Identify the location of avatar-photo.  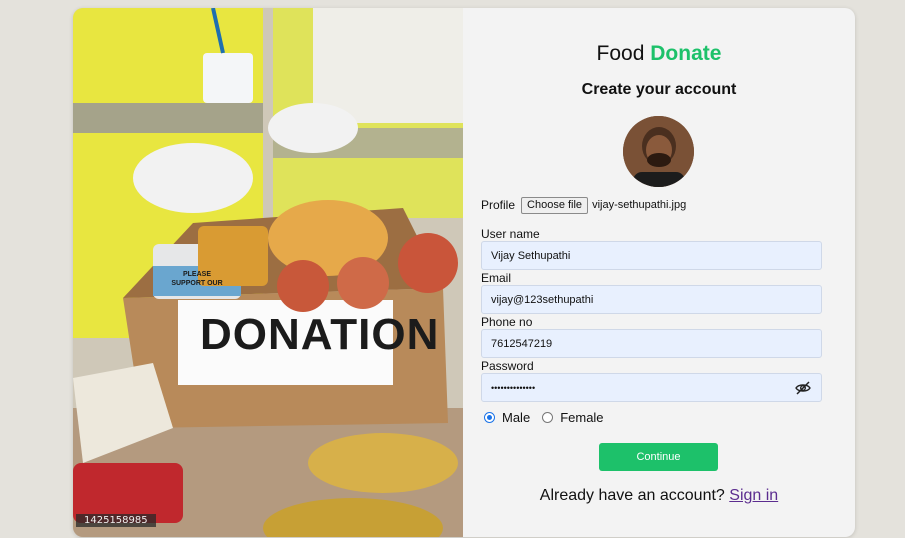
(658, 151).